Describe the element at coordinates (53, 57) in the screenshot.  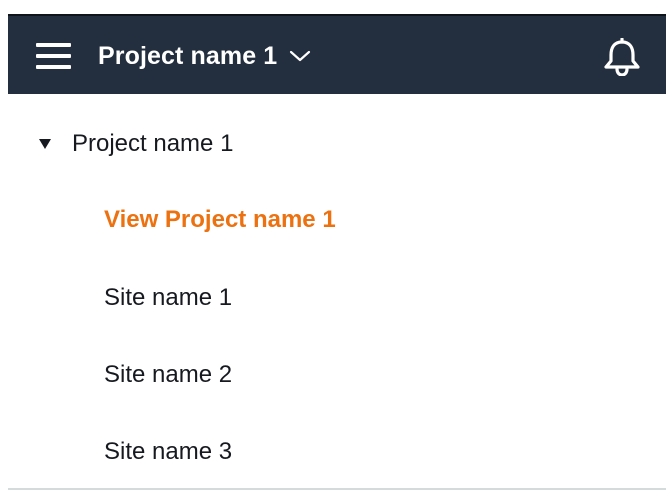
I see `hamburger-menu-icon` at that location.